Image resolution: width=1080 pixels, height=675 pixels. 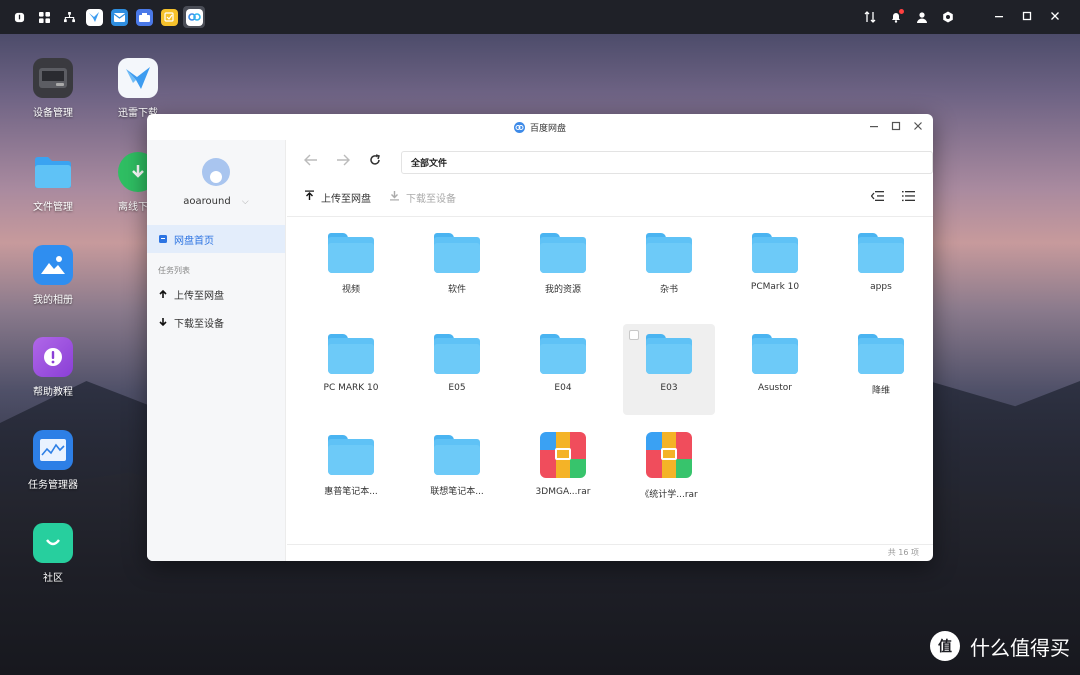 I want to click on smzdm-logo-icon: 值, so click(x=945, y=646).